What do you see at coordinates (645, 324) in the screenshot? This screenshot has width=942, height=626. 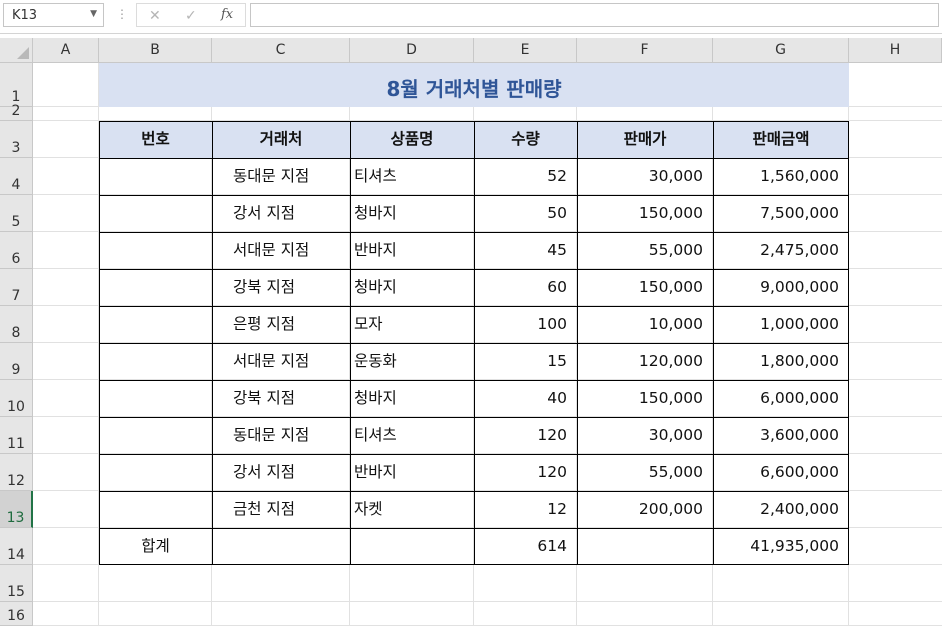 I see `cell-price: 10,000` at bounding box center [645, 324].